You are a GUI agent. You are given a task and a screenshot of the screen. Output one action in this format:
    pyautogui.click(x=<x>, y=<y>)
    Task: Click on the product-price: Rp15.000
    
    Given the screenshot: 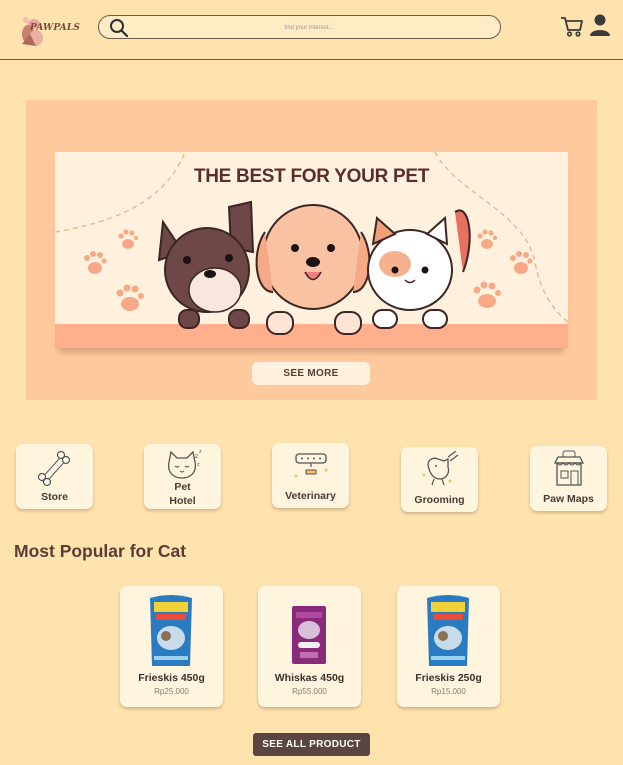 What is the action you would take?
    pyautogui.click(x=448, y=691)
    